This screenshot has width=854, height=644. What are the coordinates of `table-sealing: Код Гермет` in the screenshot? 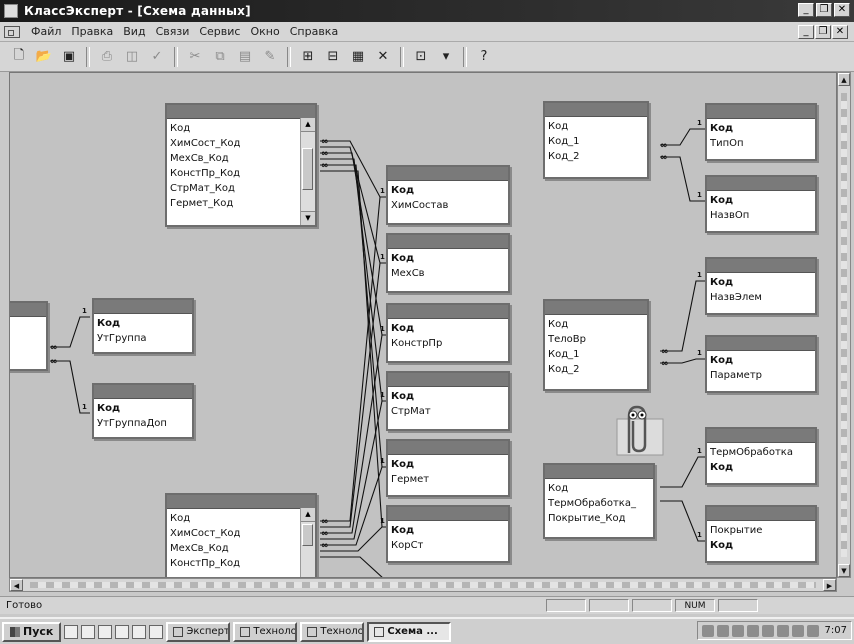 It's located at (448, 468).